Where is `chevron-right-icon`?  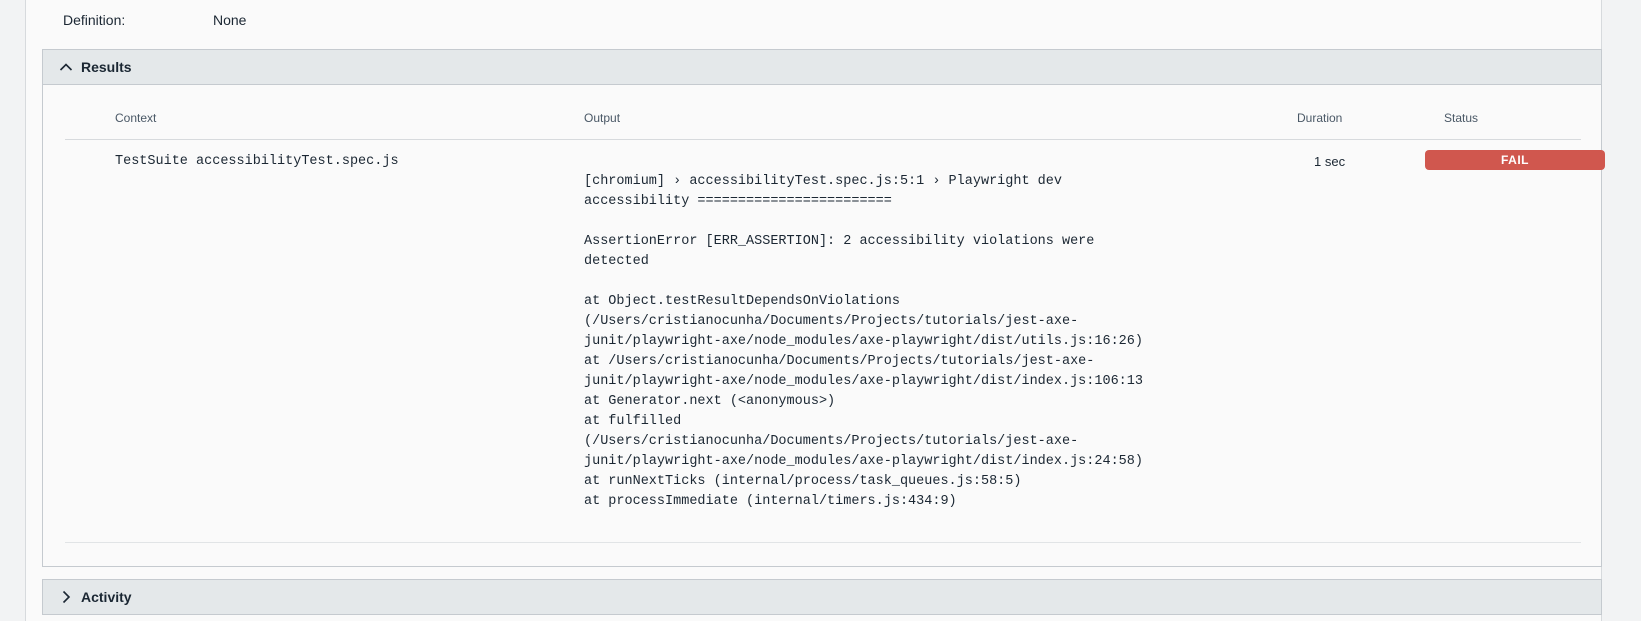 chevron-right-icon is located at coordinates (66, 597).